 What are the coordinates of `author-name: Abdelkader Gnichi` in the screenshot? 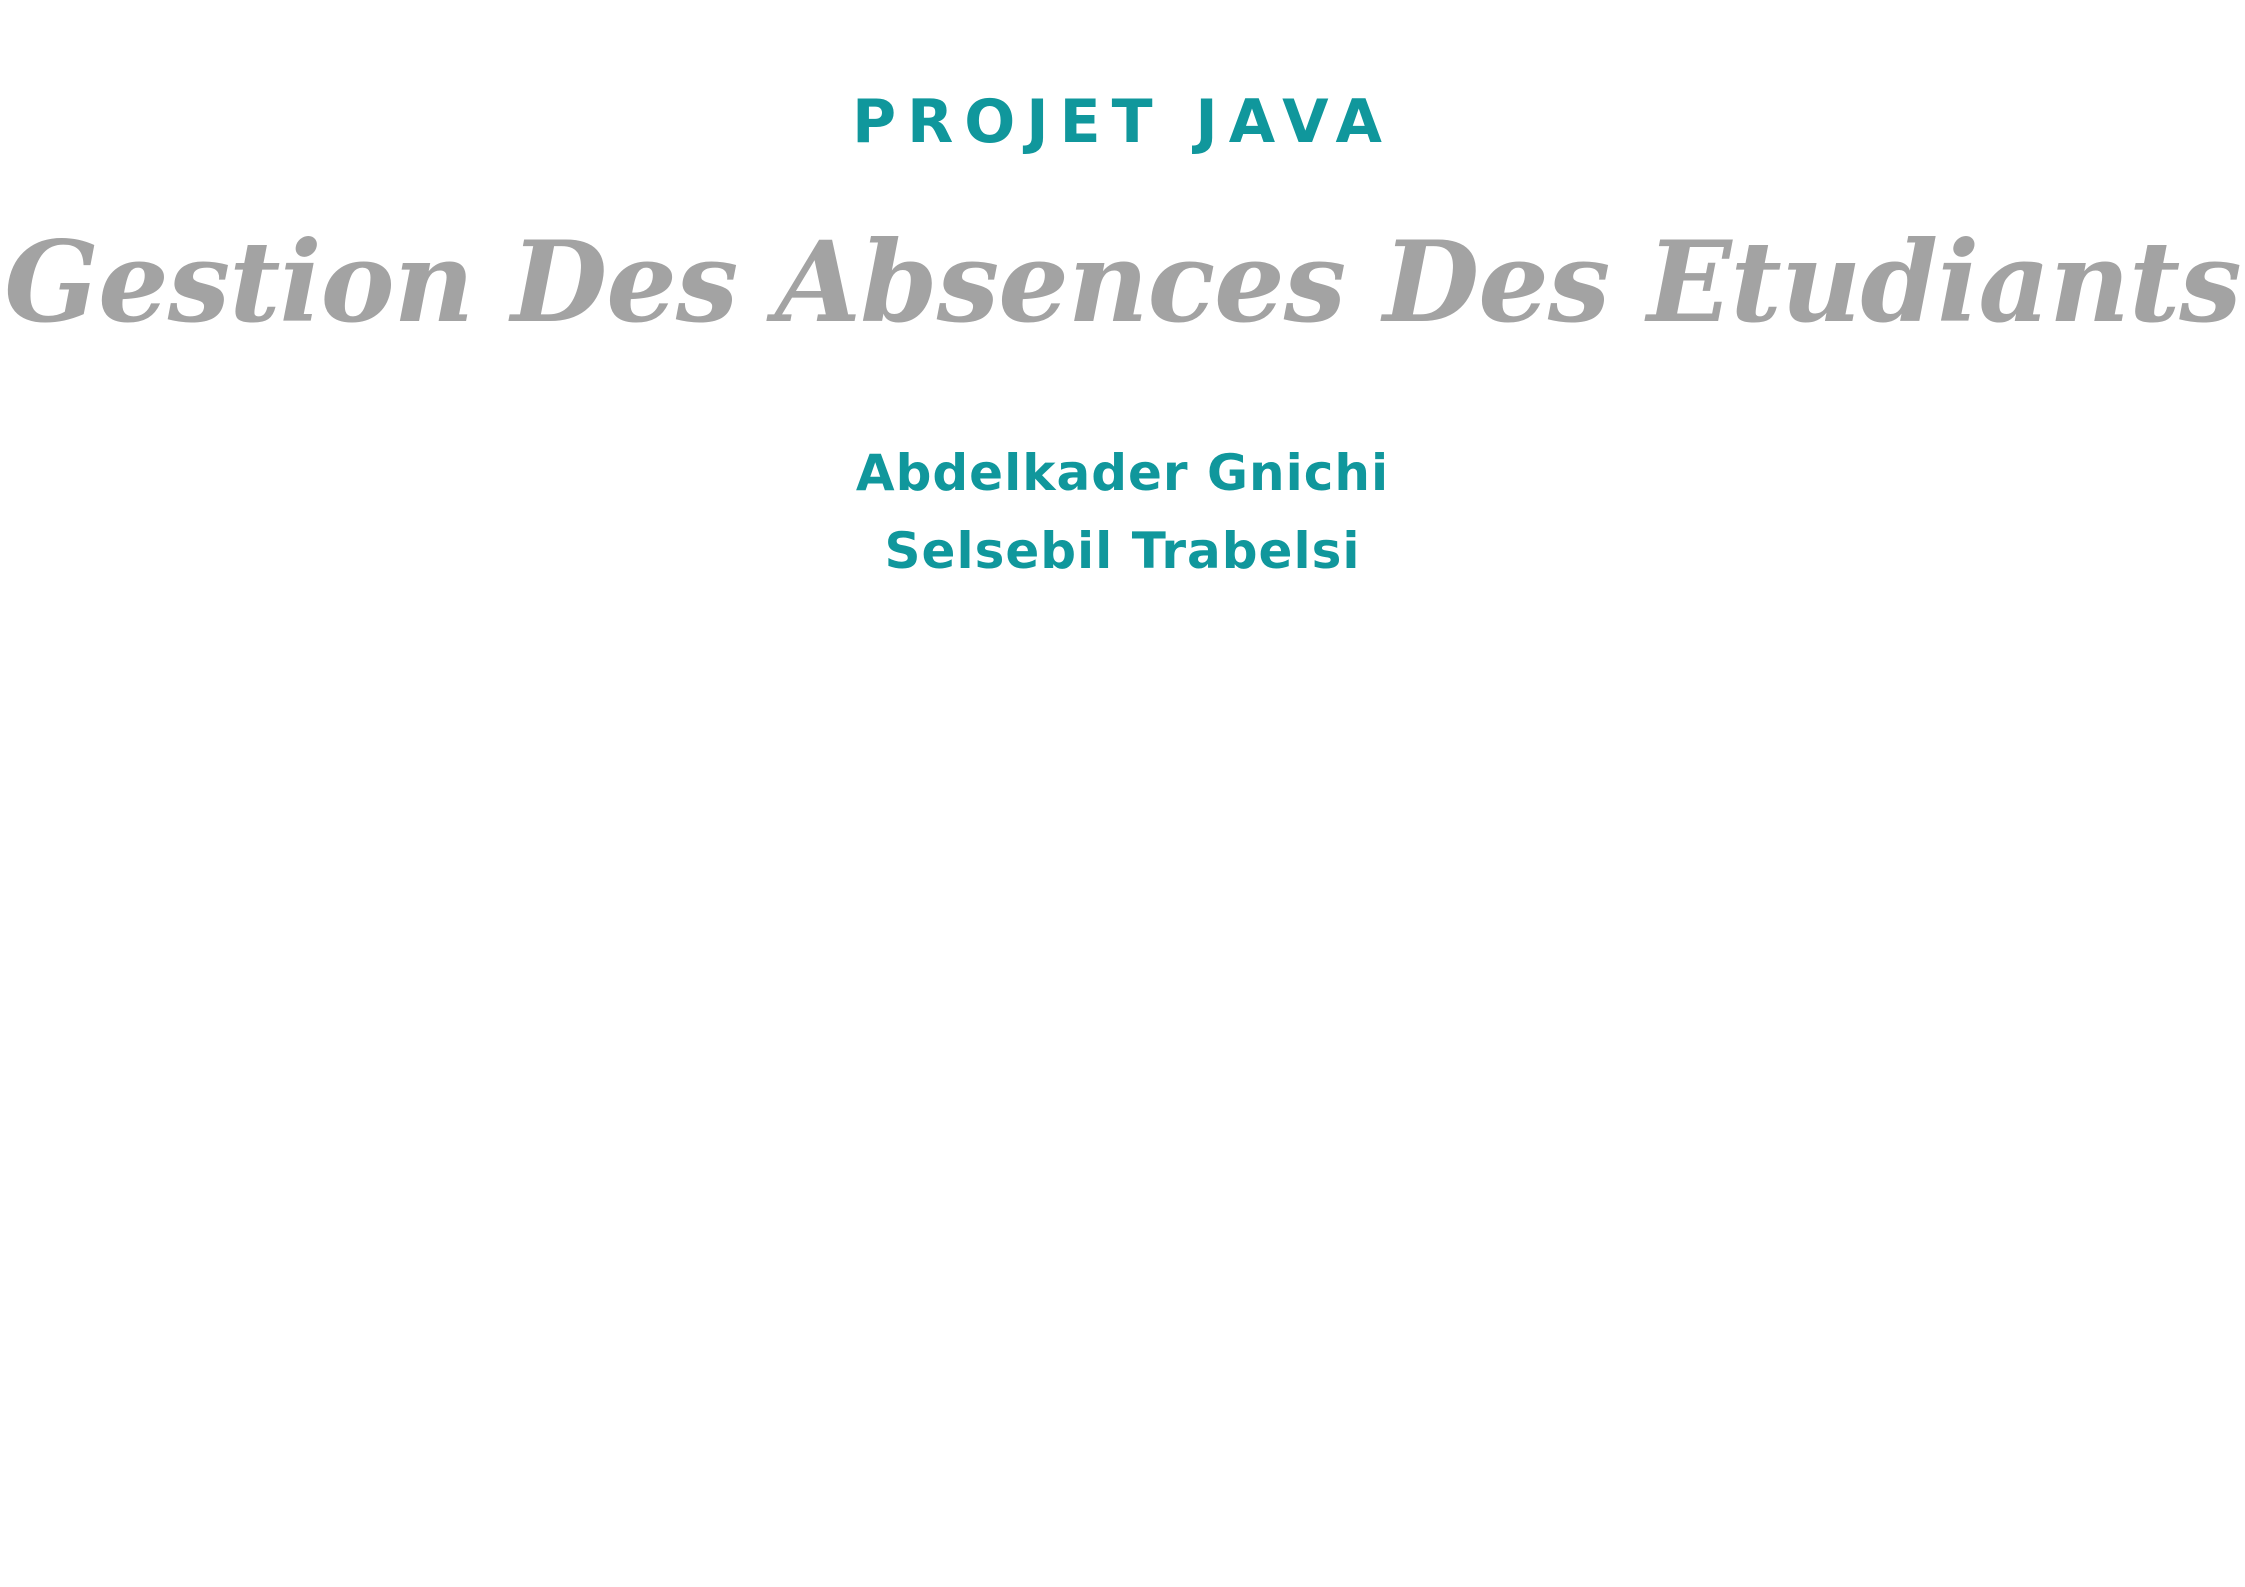 It's located at (1122, 473).